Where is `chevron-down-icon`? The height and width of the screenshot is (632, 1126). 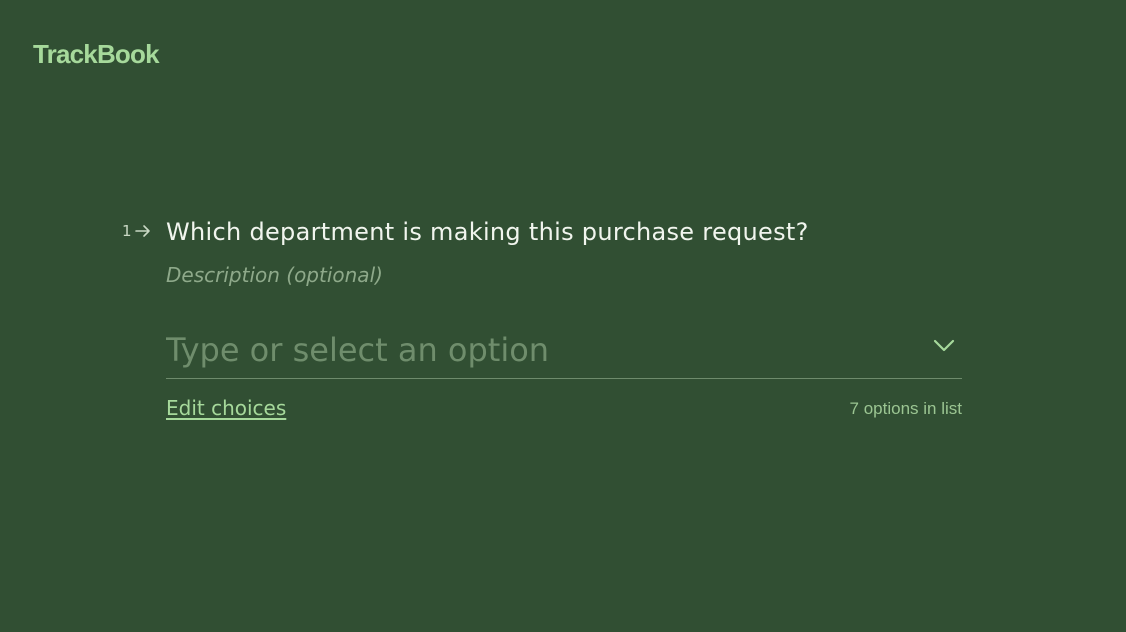
chevron-down-icon is located at coordinates (944, 345).